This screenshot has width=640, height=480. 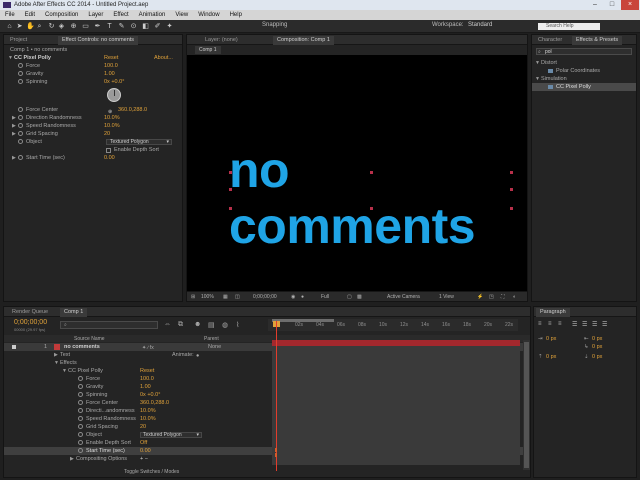 What do you see at coordinates (144, 459) in the screenshot?
I see `compositing-options-buttons: + −` at bounding box center [144, 459].